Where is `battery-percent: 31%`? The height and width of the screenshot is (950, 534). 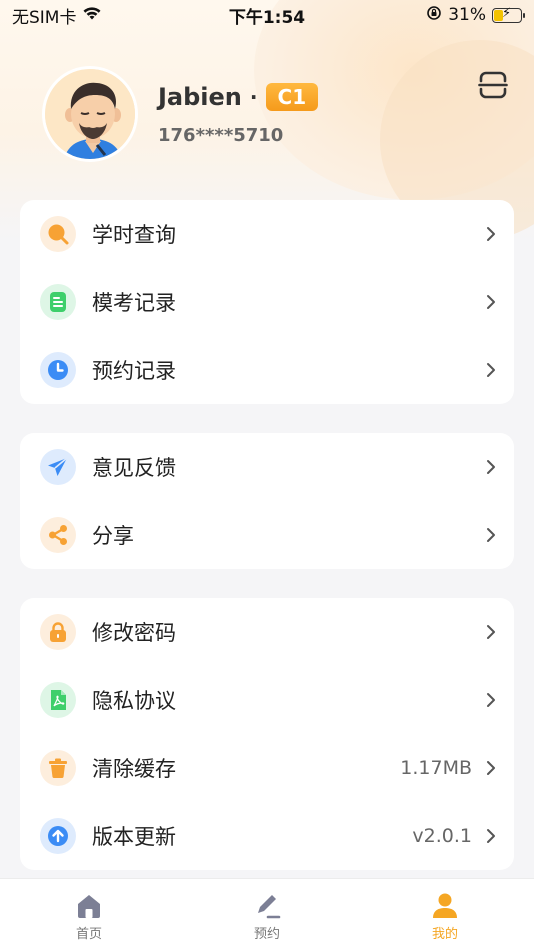
battery-percent: 31% is located at coordinates (467, 15).